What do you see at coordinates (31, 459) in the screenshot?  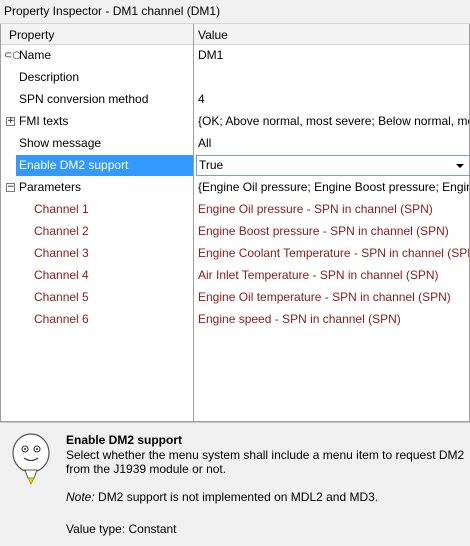 I see `lightbulb-icon` at bounding box center [31, 459].